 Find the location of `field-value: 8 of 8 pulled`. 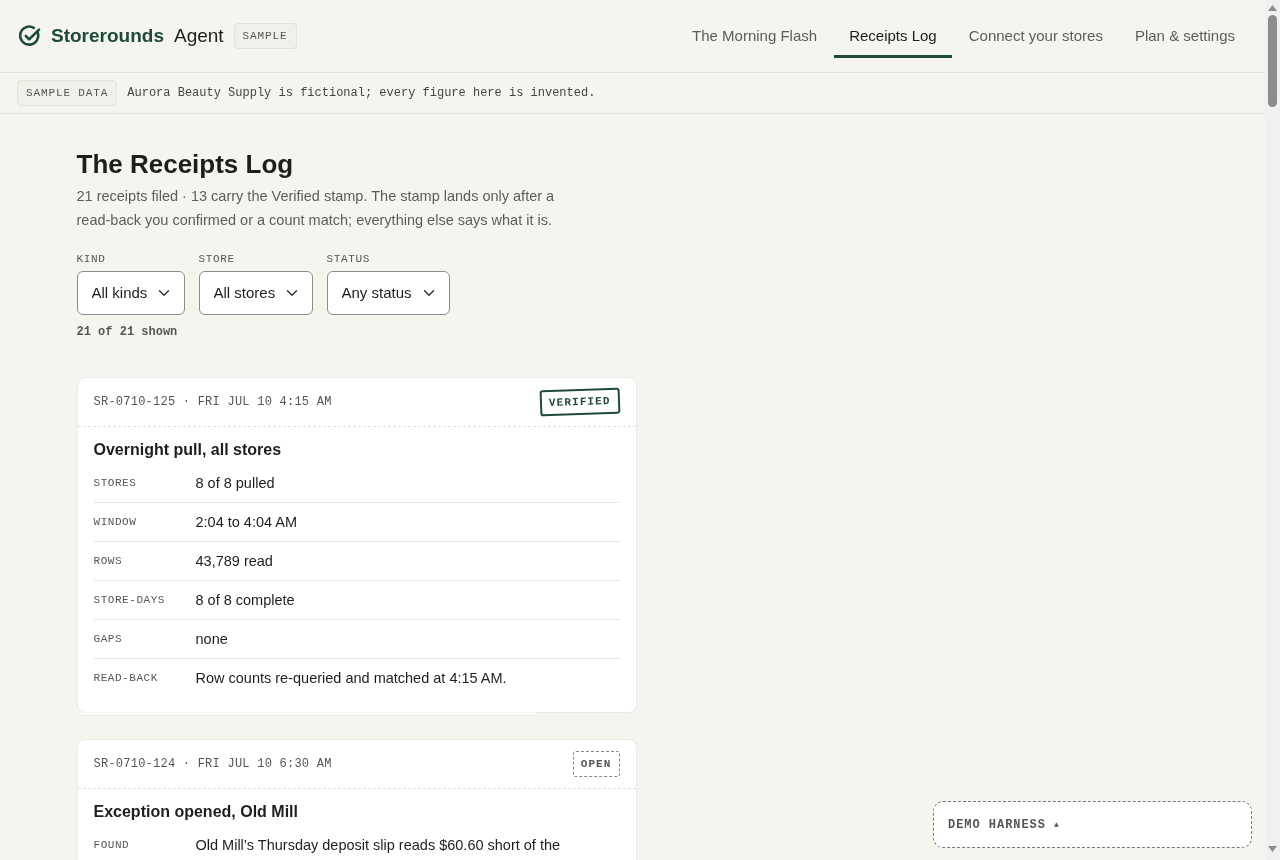

field-value: 8 of 8 pulled is located at coordinates (235, 483).